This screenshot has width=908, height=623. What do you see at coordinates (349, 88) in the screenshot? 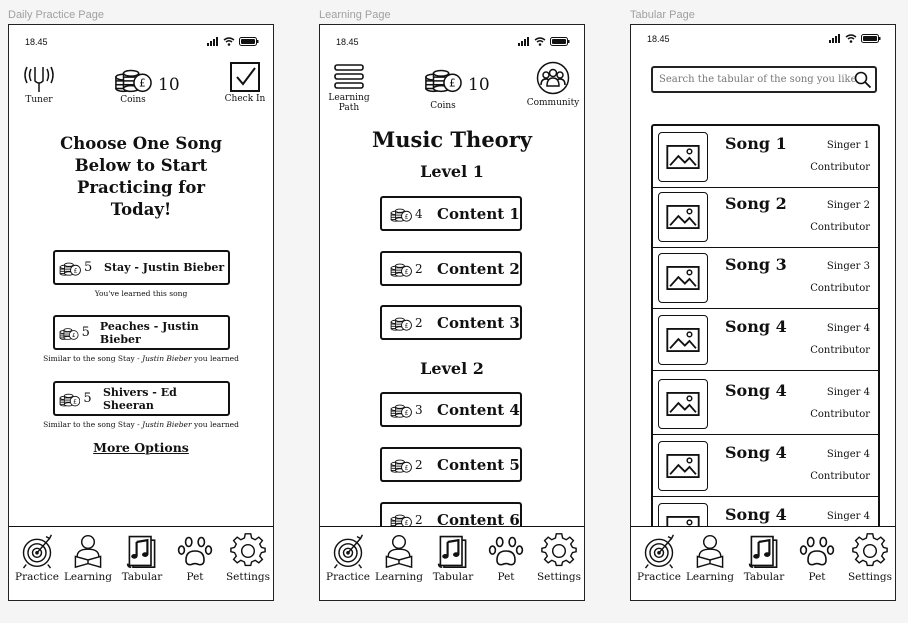
I see `learning-path-button: Learning Path` at bounding box center [349, 88].